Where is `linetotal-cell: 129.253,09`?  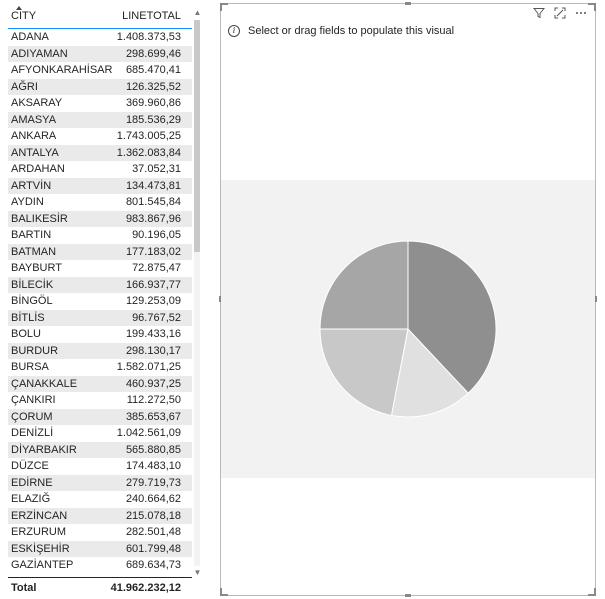
linetotal-cell: 129.253,09 is located at coordinates (153, 301).